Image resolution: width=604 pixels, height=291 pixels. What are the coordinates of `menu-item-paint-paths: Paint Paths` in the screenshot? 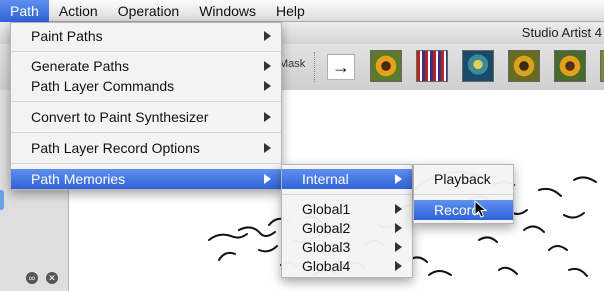 It's located at (146, 36).